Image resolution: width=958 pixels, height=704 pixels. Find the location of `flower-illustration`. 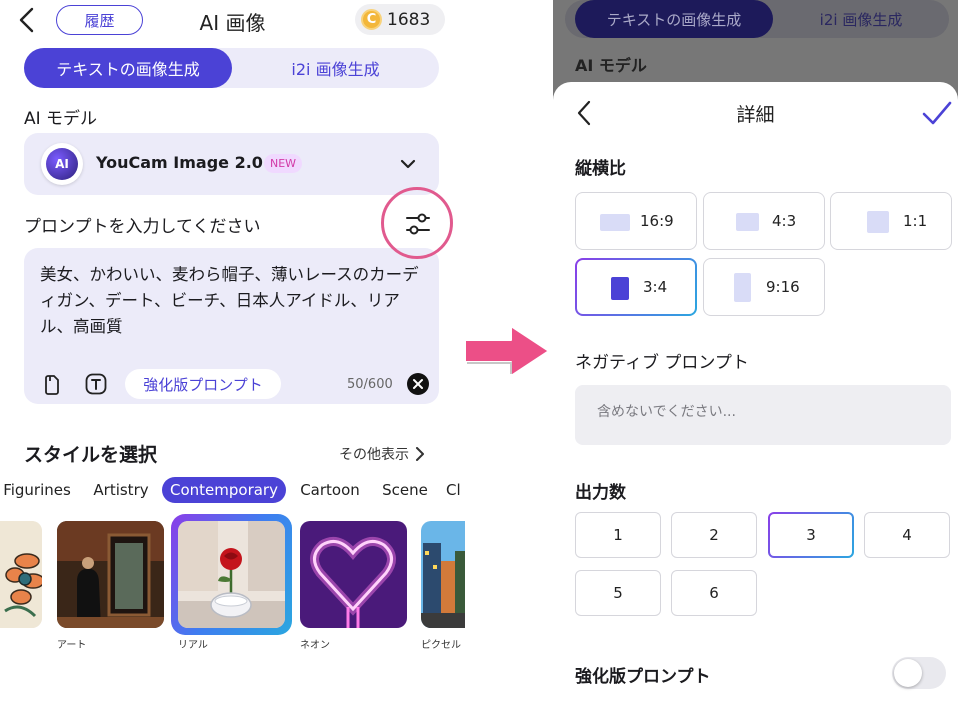

flower-illustration is located at coordinates (21, 574).